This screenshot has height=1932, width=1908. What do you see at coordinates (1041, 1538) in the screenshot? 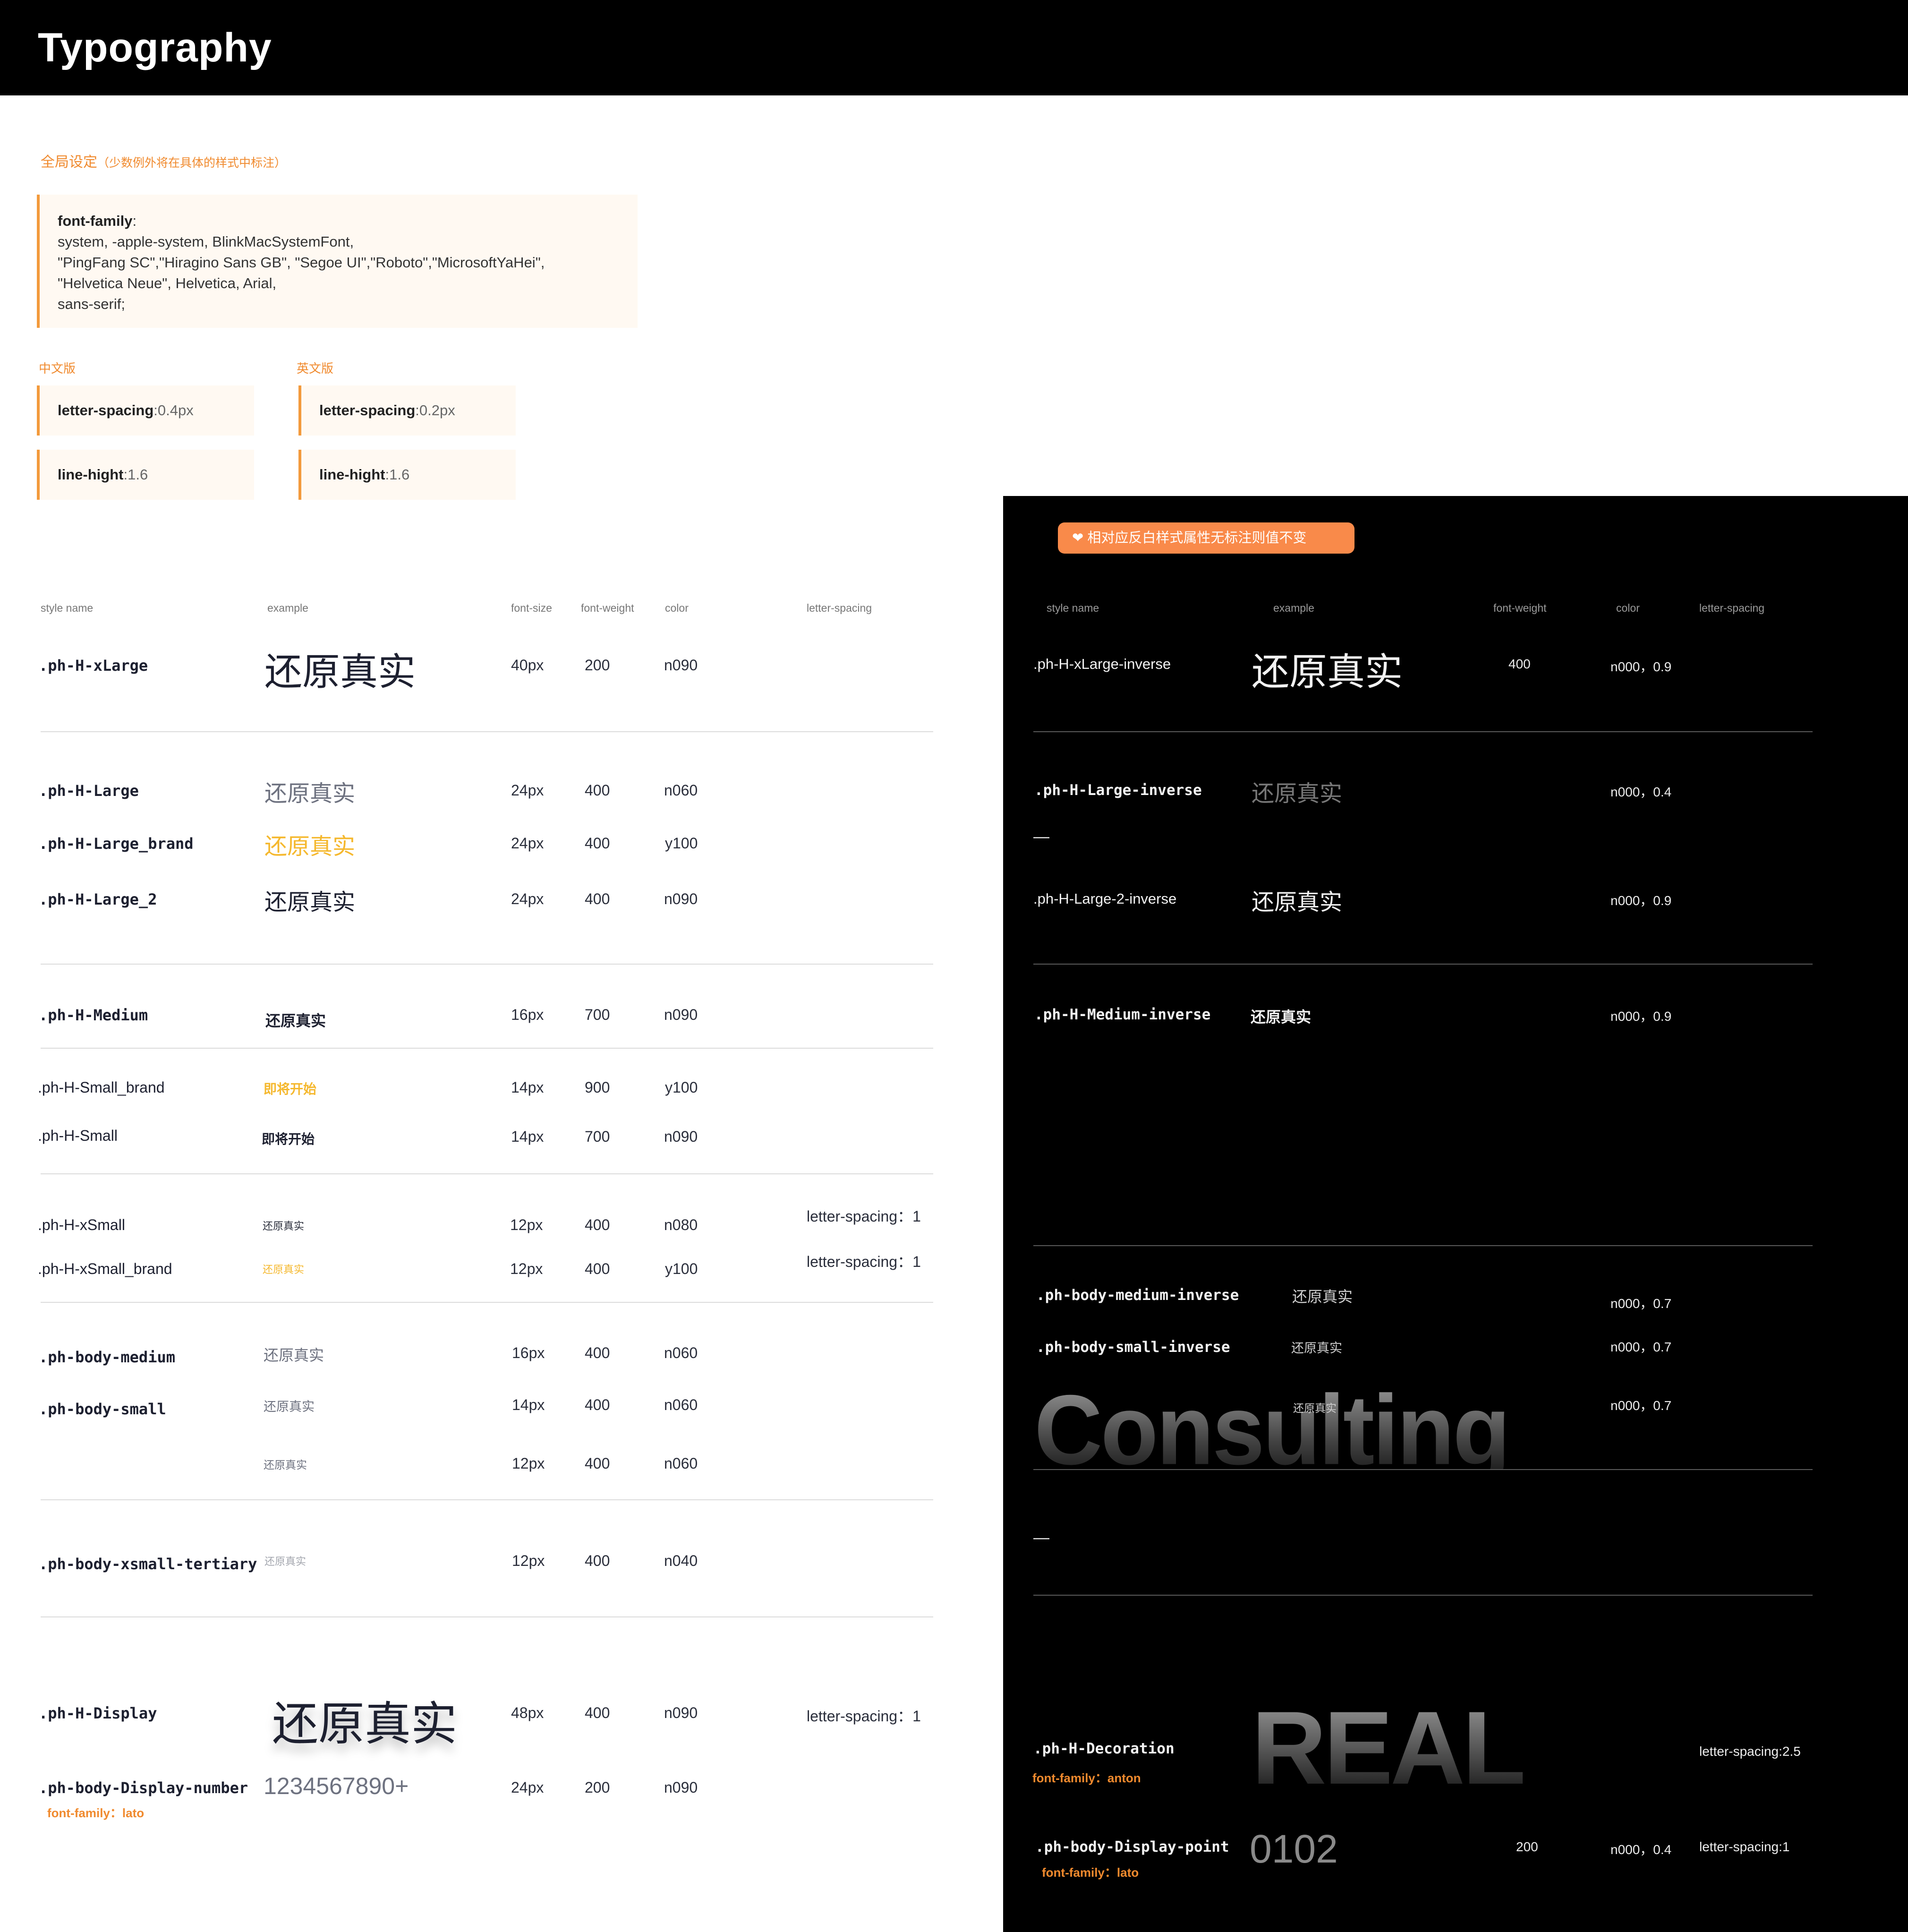
I see `dash-mark: —` at bounding box center [1041, 1538].